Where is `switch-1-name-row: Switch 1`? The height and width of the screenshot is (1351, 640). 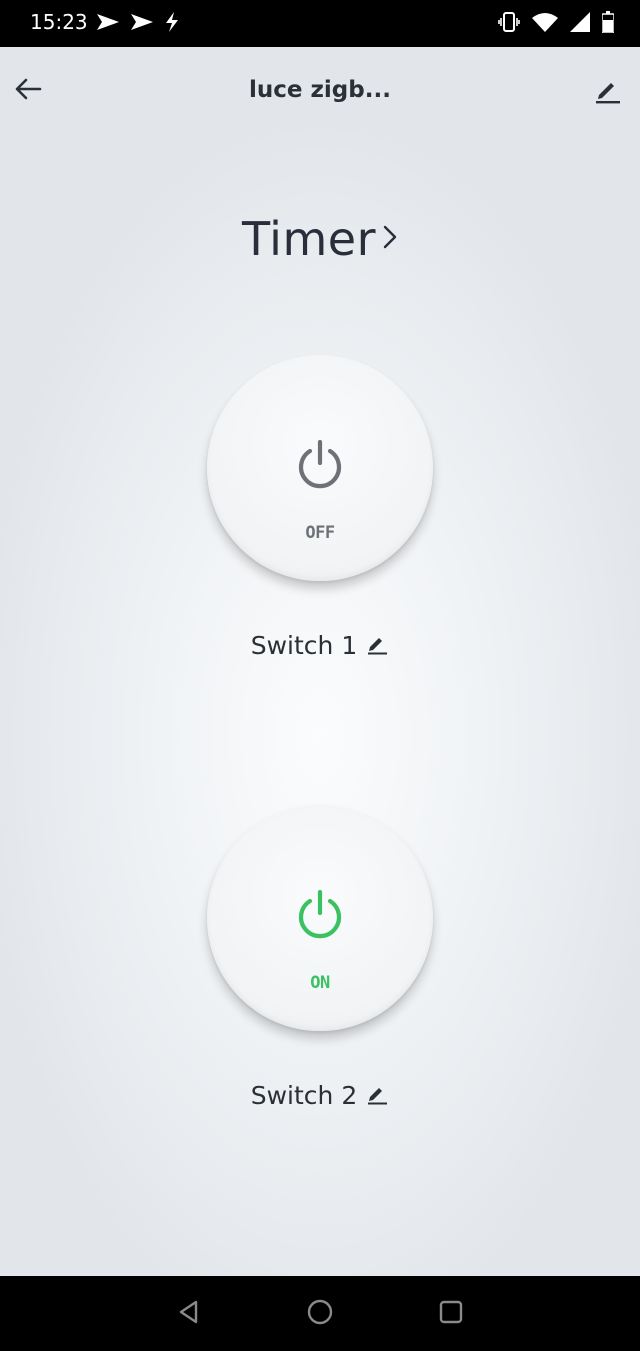 switch-1-name-row: Switch 1 is located at coordinates (320, 645).